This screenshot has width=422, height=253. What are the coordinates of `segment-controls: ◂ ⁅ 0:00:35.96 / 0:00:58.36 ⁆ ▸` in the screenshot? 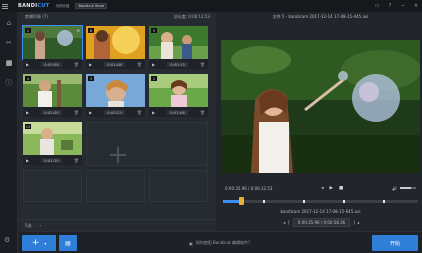 It's located at (321, 222).